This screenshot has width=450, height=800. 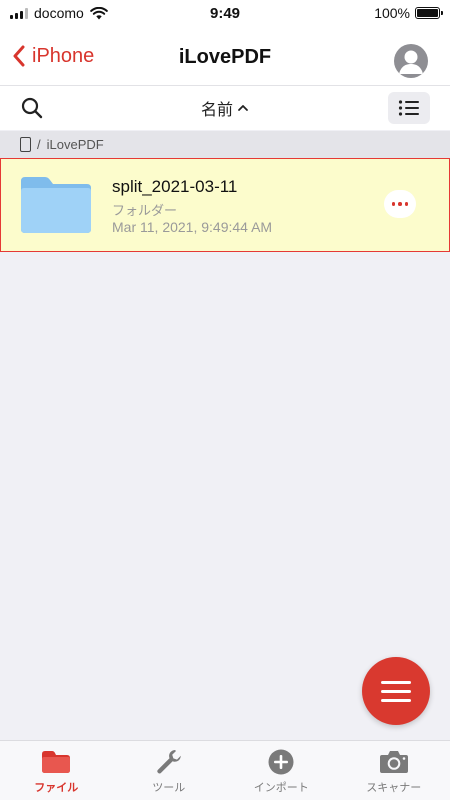 What do you see at coordinates (19, 56) in the screenshot?
I see `chevron-left-icon` at bounding box center [19, 56].